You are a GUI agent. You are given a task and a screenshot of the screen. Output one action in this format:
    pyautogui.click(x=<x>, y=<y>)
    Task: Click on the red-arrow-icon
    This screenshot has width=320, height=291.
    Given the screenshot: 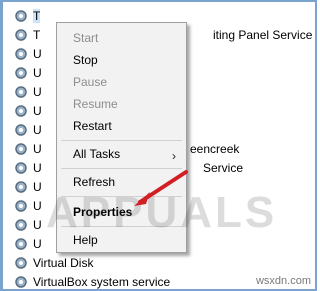 What is the action you would take?
    pyautogui.click(x=161, y=188)
    